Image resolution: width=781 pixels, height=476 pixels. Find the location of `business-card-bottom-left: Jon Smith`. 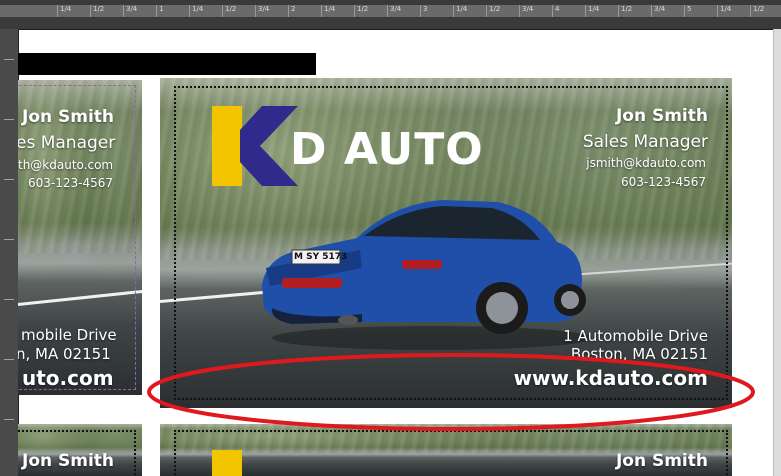

business-card-bottom-left: Jon Smith is located at coordinates (80, 450).